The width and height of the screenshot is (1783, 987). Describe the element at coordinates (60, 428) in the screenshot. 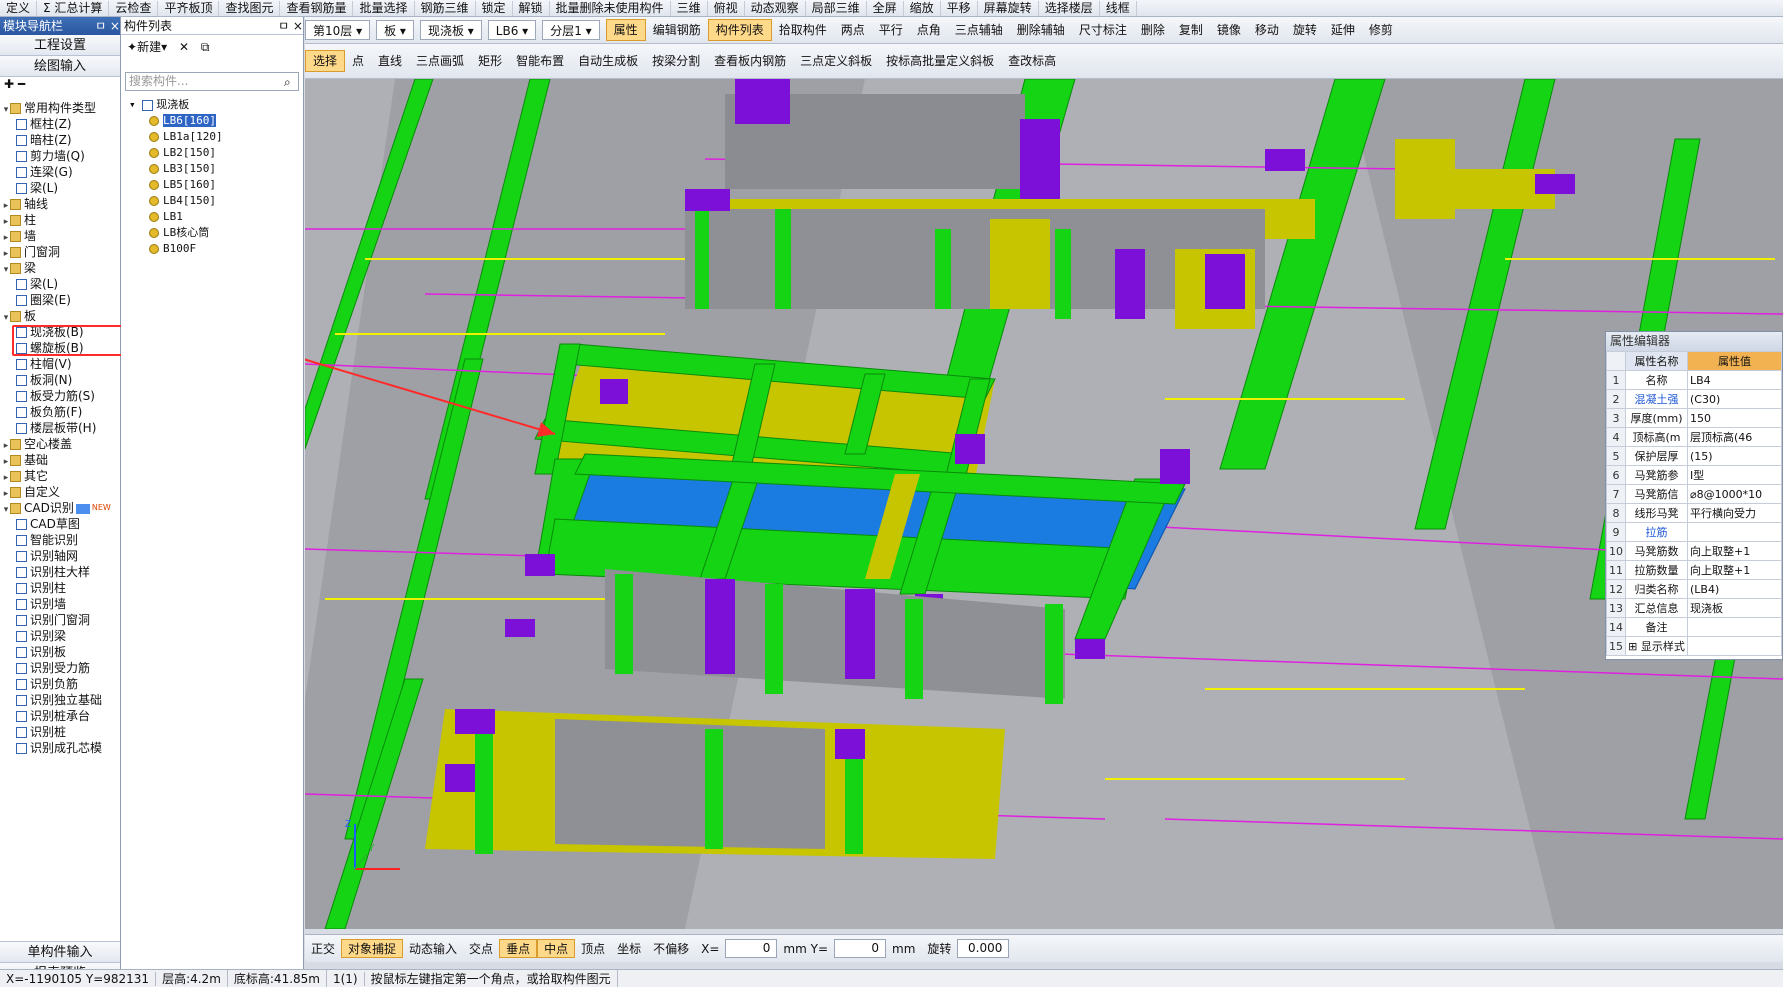

I see `nav-tree-item: 楼层板带(H)` at that location.